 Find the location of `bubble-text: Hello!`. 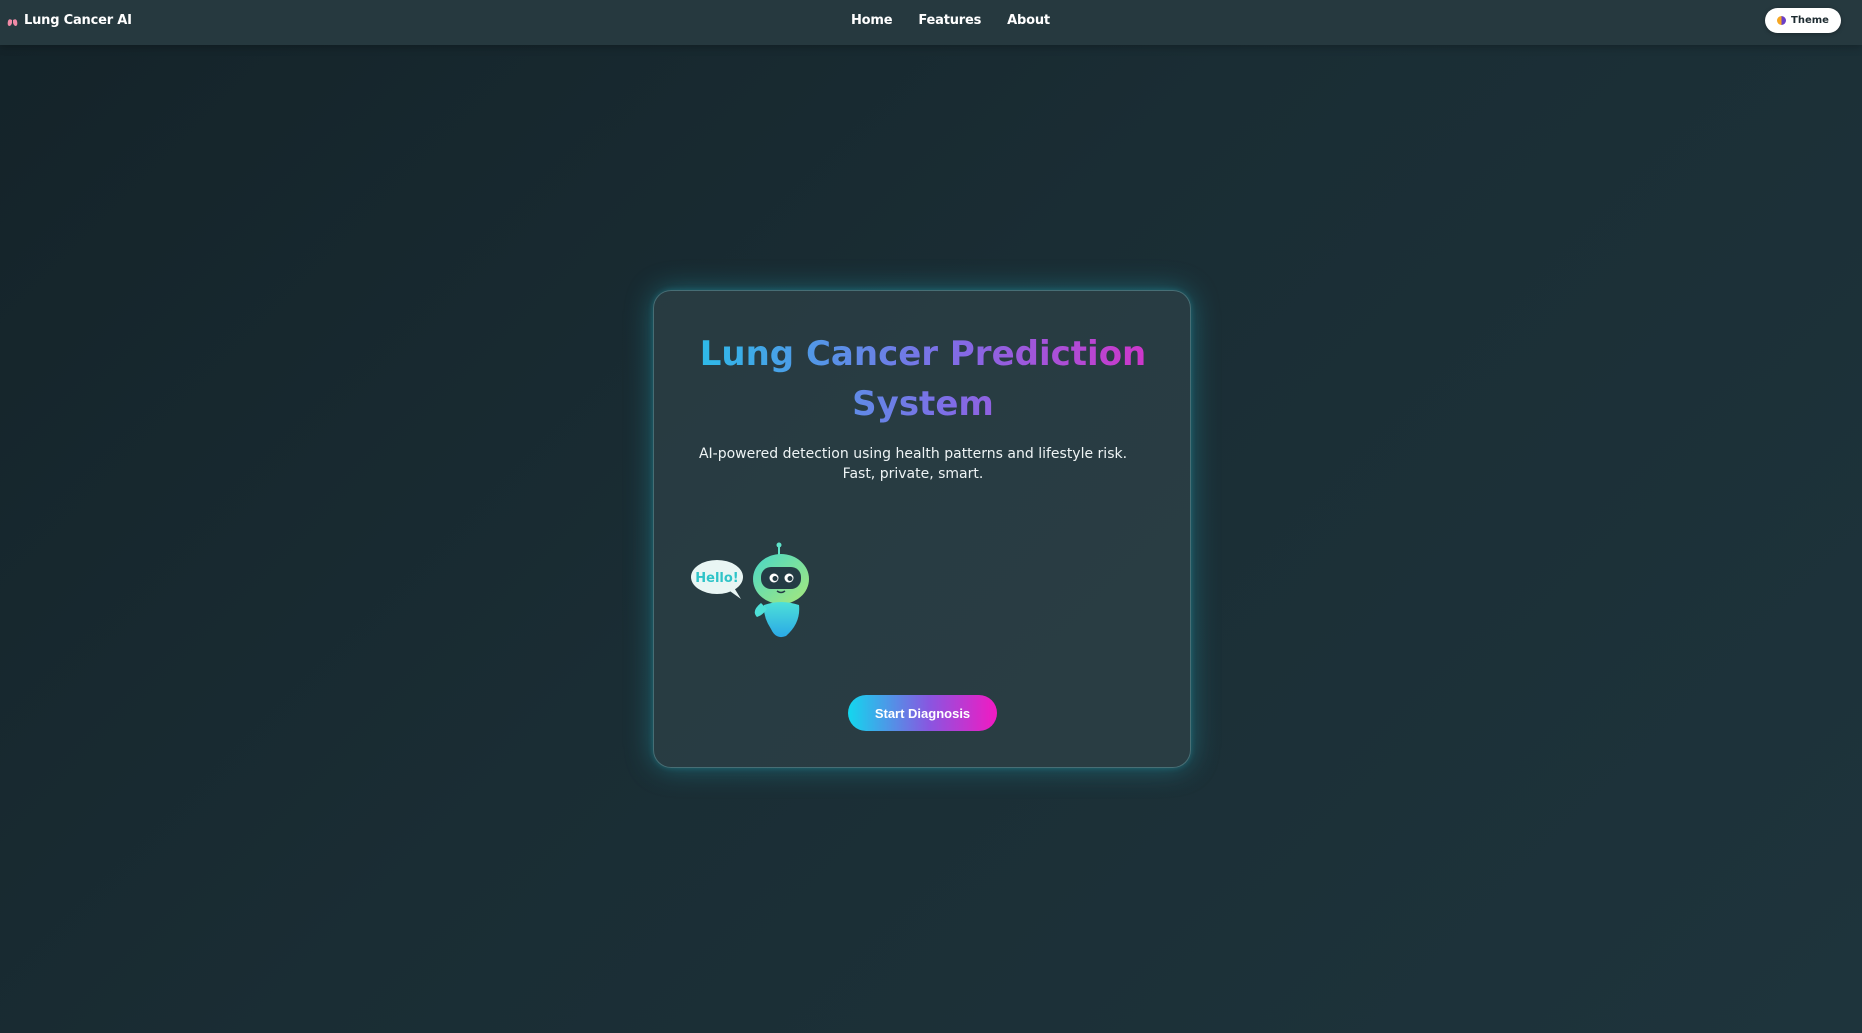

bubble-text: Hello! is located at coordinates (716, 578).